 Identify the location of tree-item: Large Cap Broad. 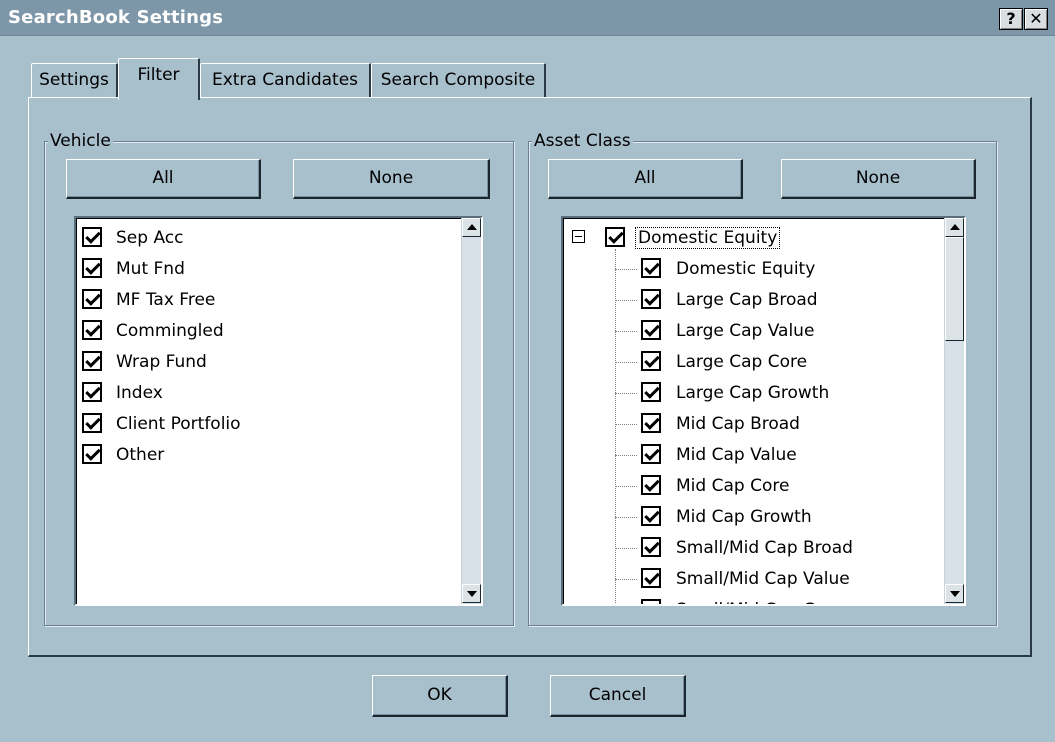
(747, 300).